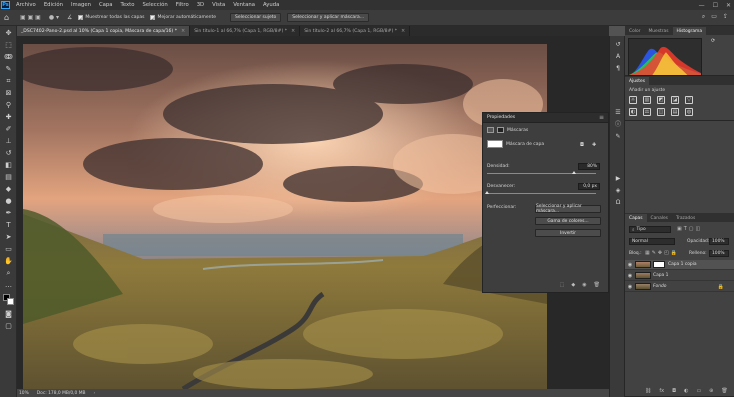  What do you see at coordinates (8, 213) in the screenshot?
I see `pen-tool-icon: ✒` at bounding box center [8, 213].